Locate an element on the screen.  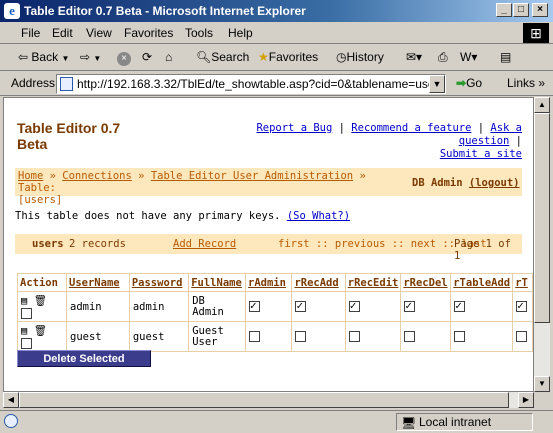
page-status-icon is located at coordinates (11, 421).